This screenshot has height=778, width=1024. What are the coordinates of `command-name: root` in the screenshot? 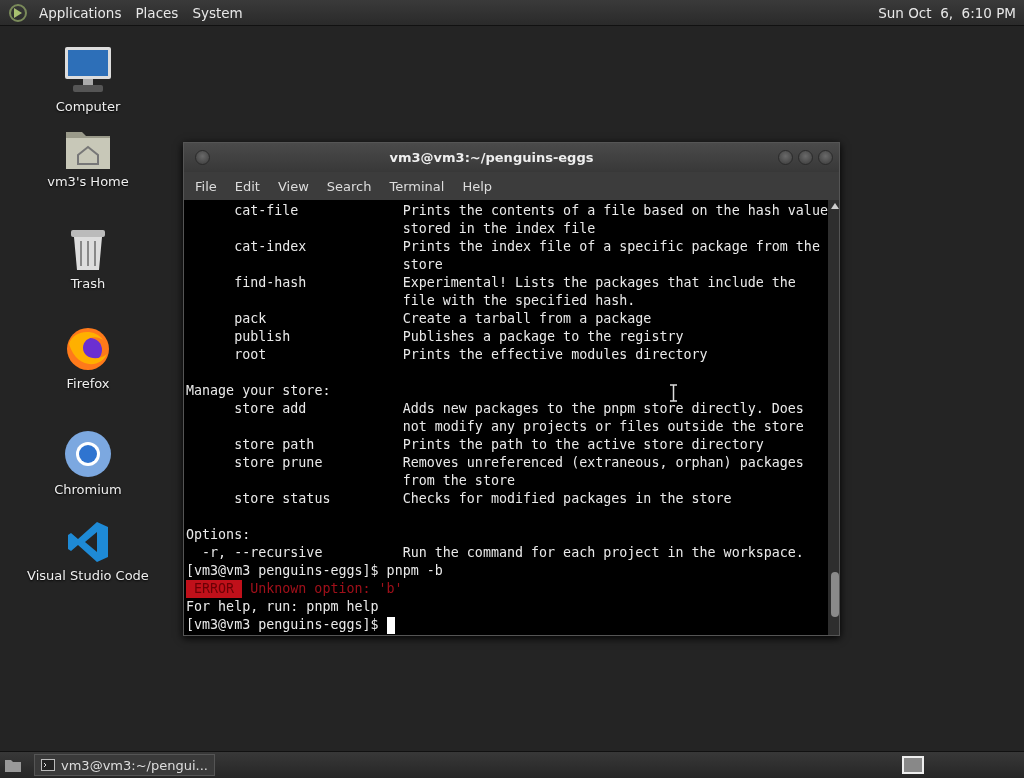 It's located at (250, 354).